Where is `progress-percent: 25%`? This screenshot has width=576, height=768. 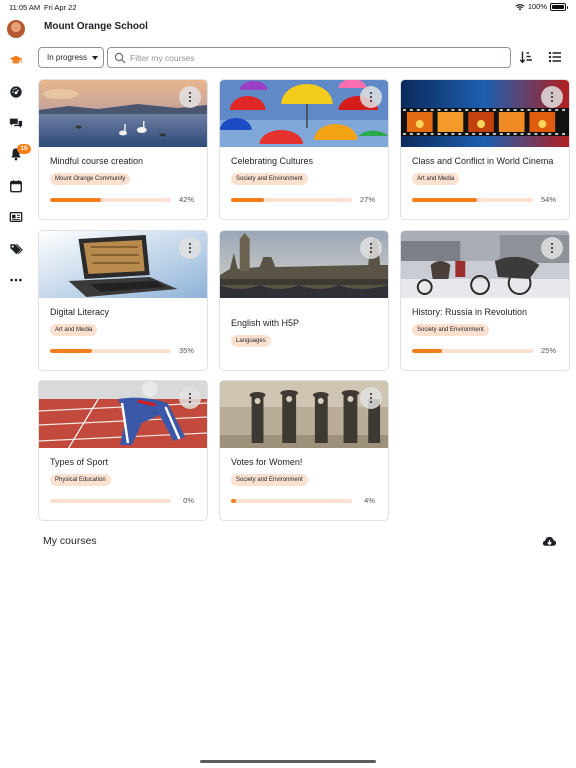
progress-percent: 25% is located at coordinates (548, 350).